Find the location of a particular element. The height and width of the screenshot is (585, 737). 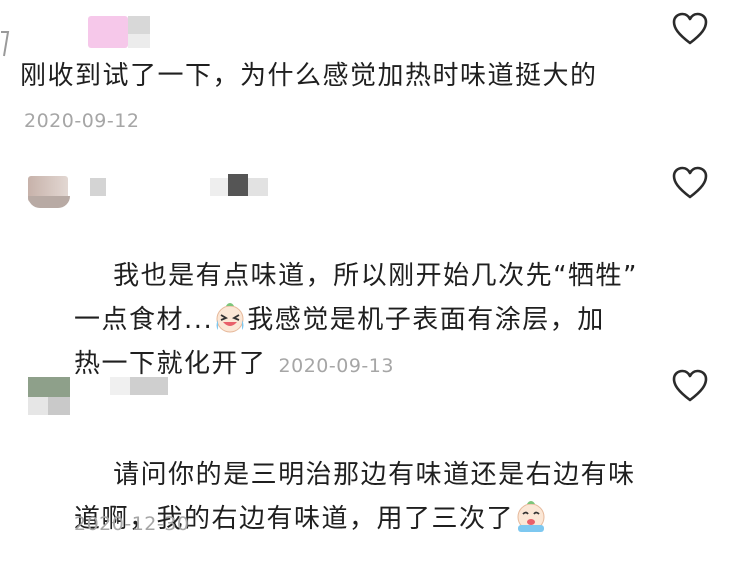

avatar is located at coordinates (49, 387).